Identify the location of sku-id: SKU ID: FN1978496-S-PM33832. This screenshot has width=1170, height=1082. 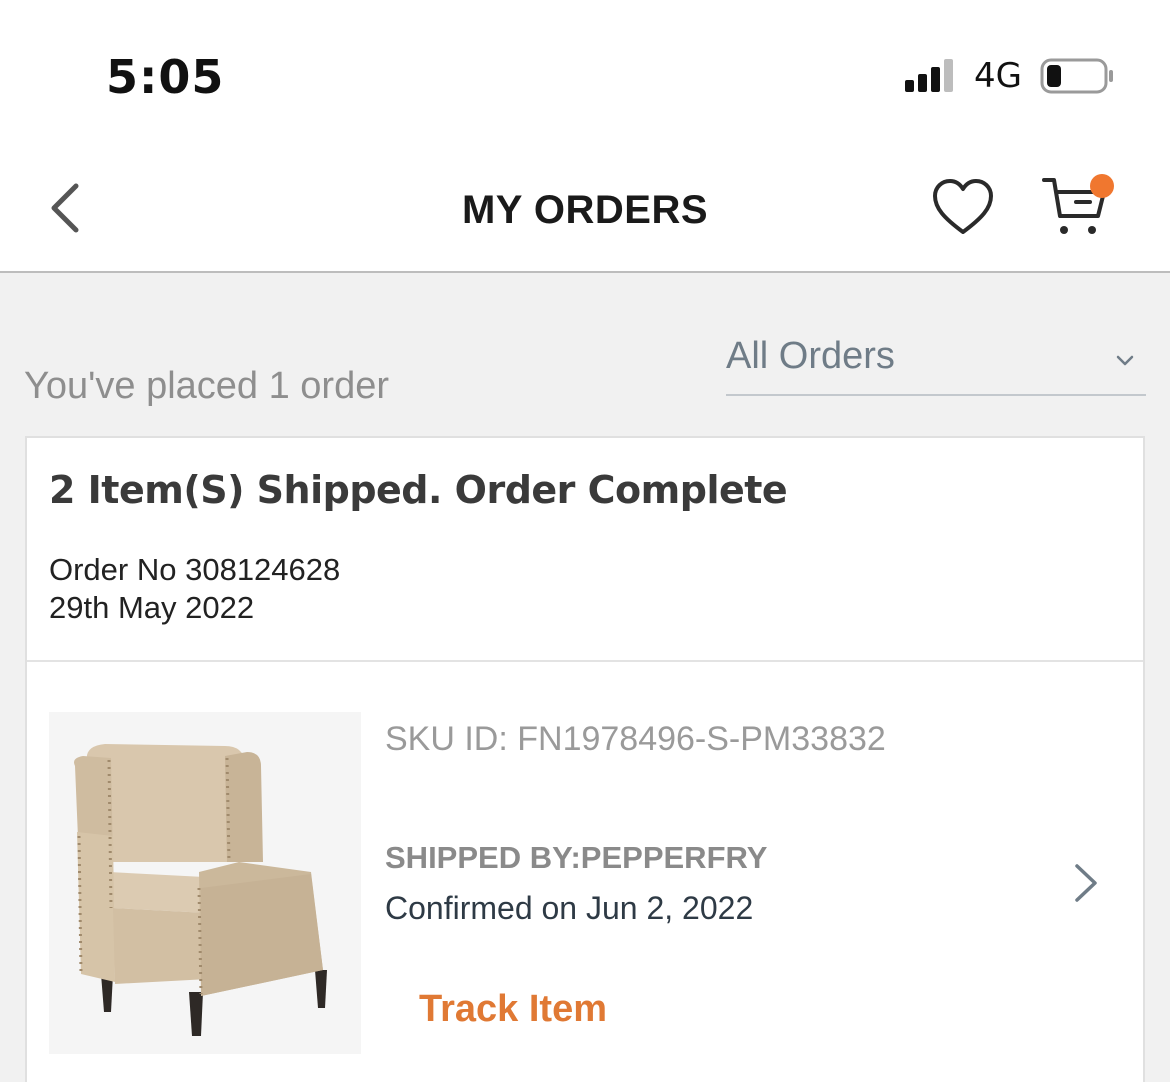
(635, 739).